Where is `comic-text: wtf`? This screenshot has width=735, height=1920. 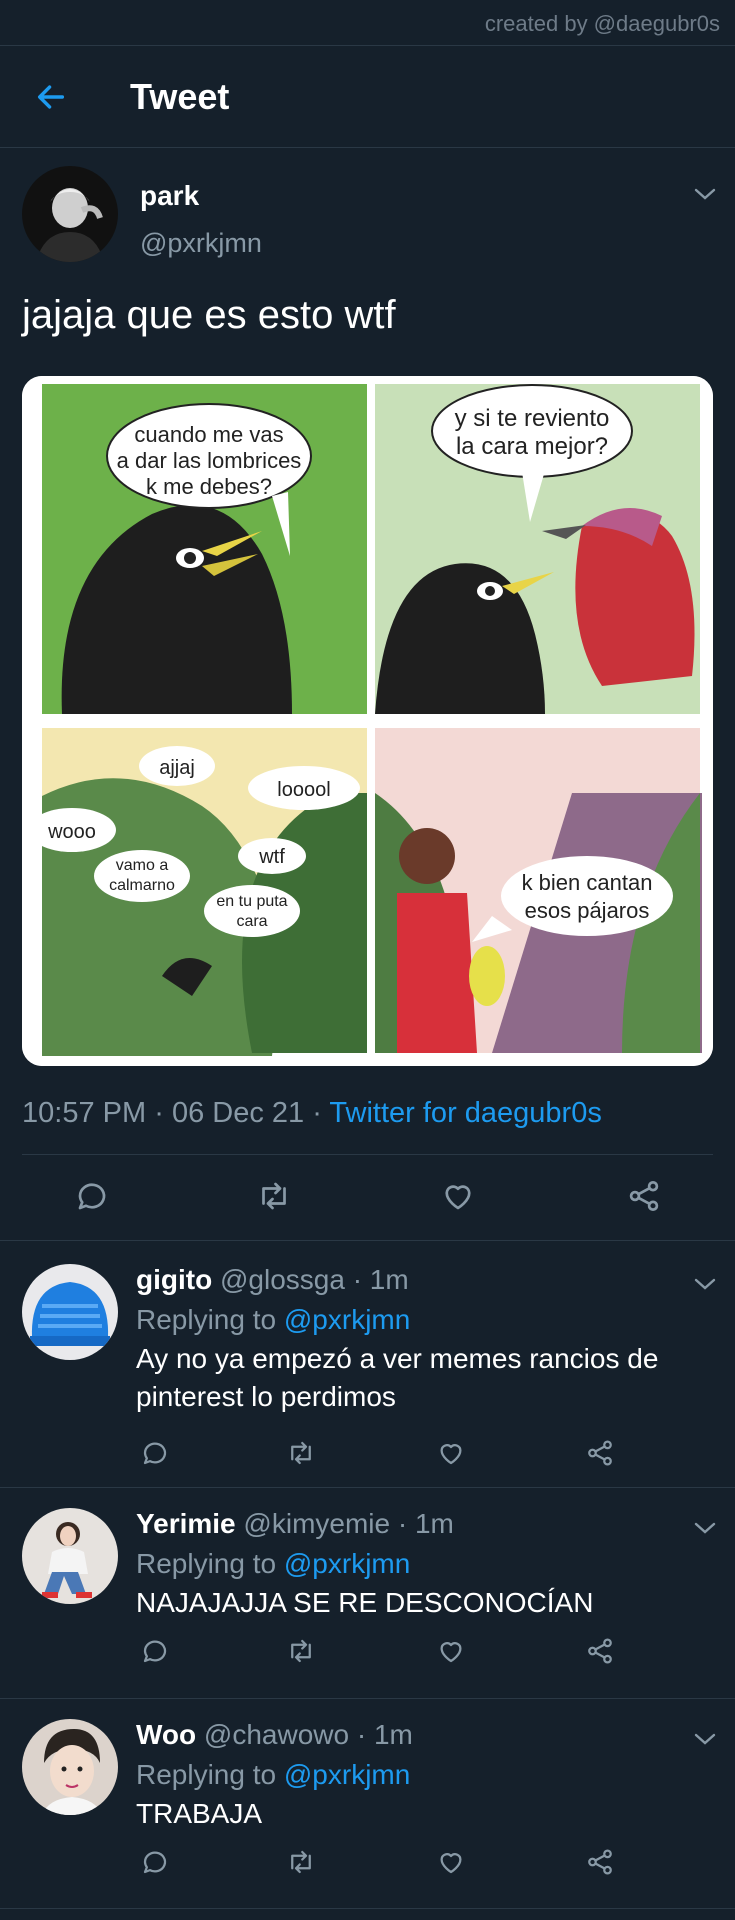
comic-text: wtf is located at coordinates (271, 857).